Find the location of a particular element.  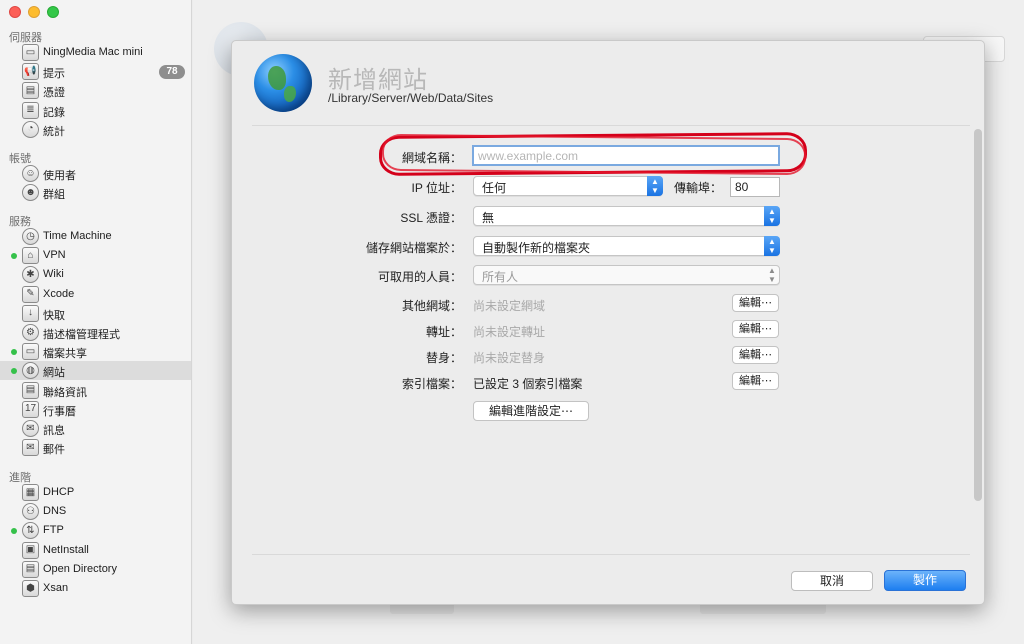

sidebar-item-label: Wiki is located at coordinates (53, 274).